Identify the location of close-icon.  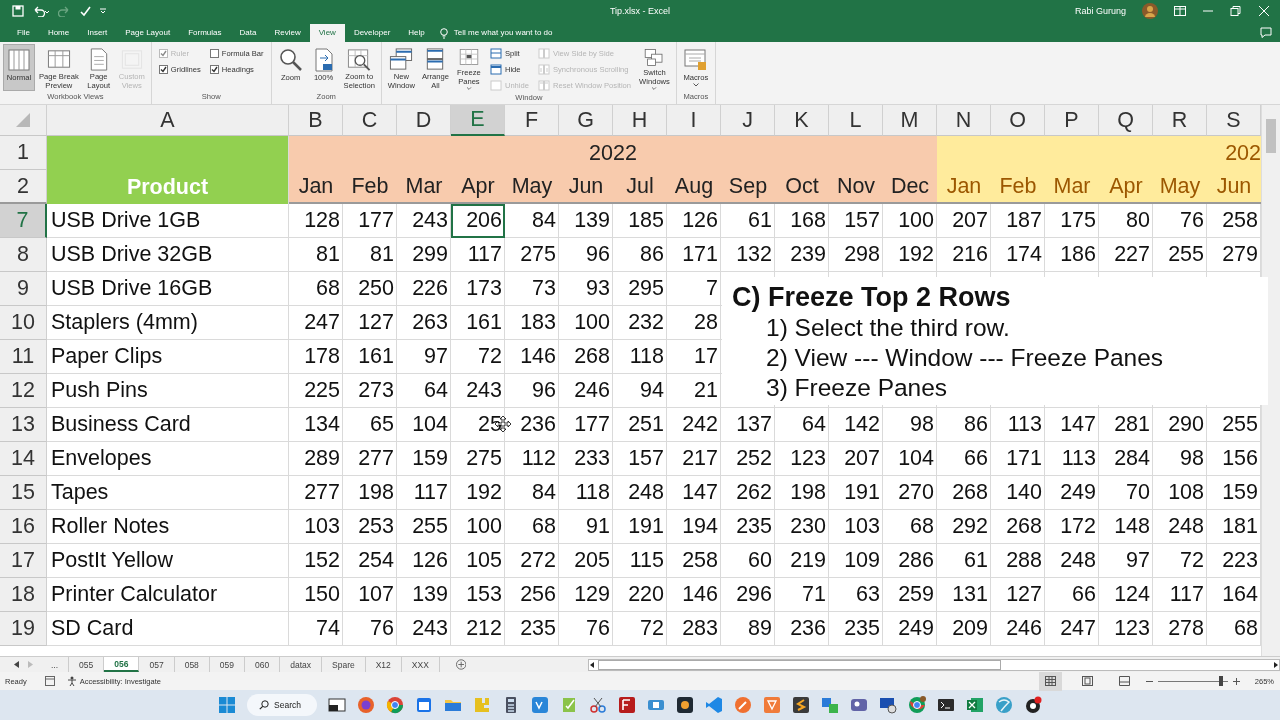
(1264, 11).